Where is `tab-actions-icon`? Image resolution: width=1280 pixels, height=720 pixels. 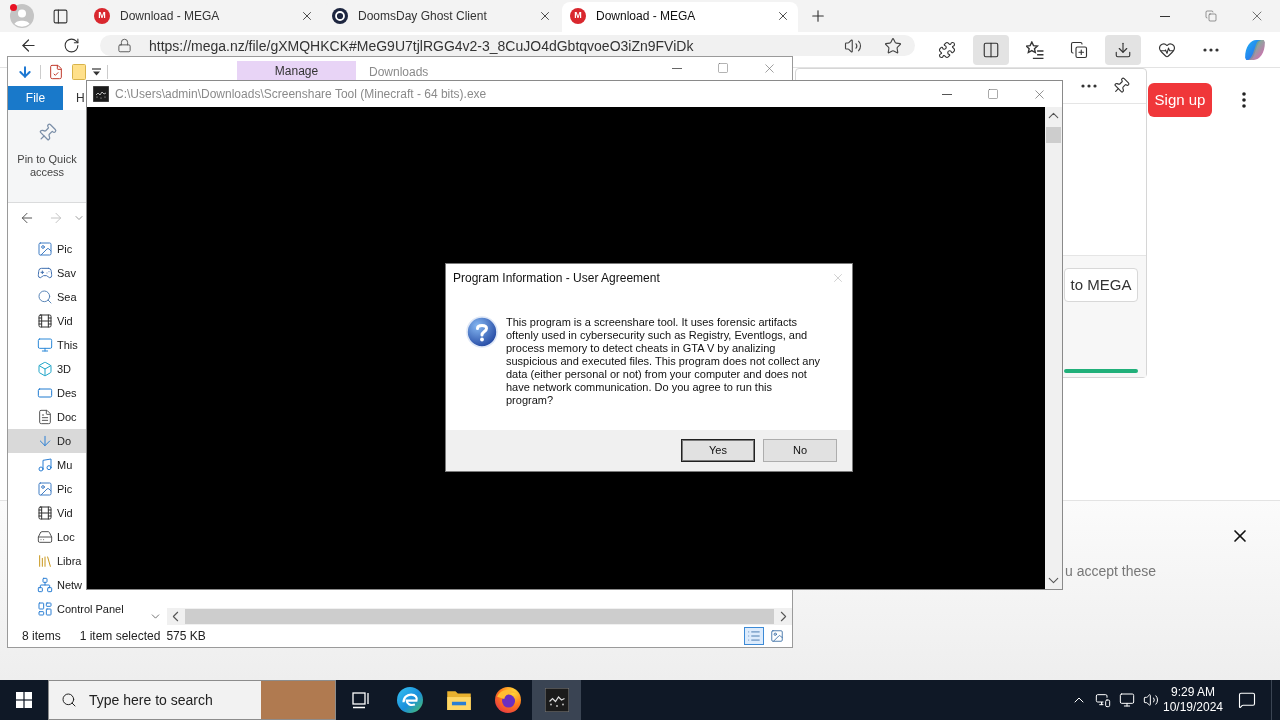 tab-actions-icon is located at coordinates (60, 16).